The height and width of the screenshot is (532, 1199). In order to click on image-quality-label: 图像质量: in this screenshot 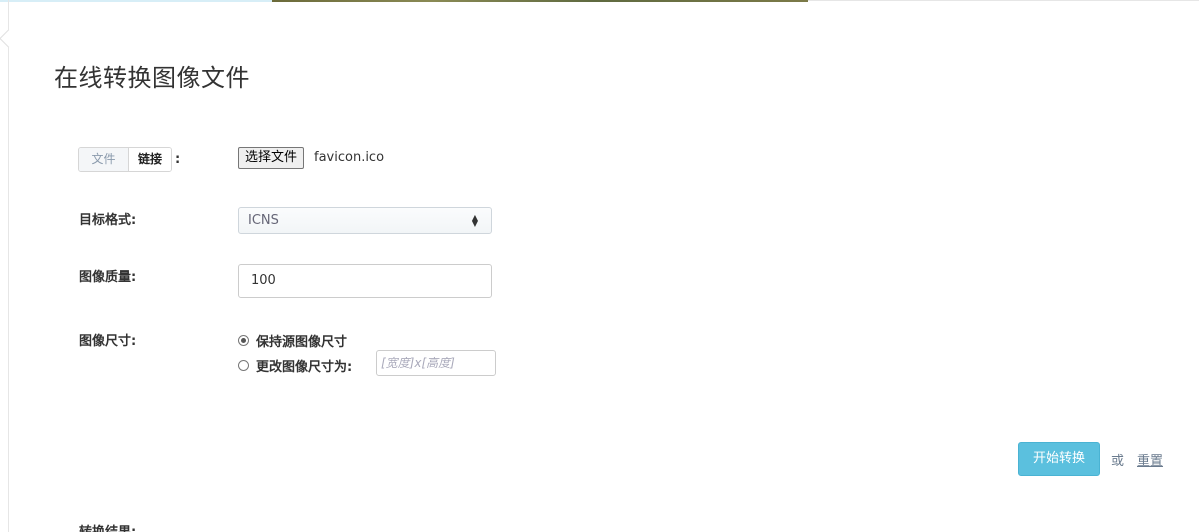, I will do `click(108, 277)`.